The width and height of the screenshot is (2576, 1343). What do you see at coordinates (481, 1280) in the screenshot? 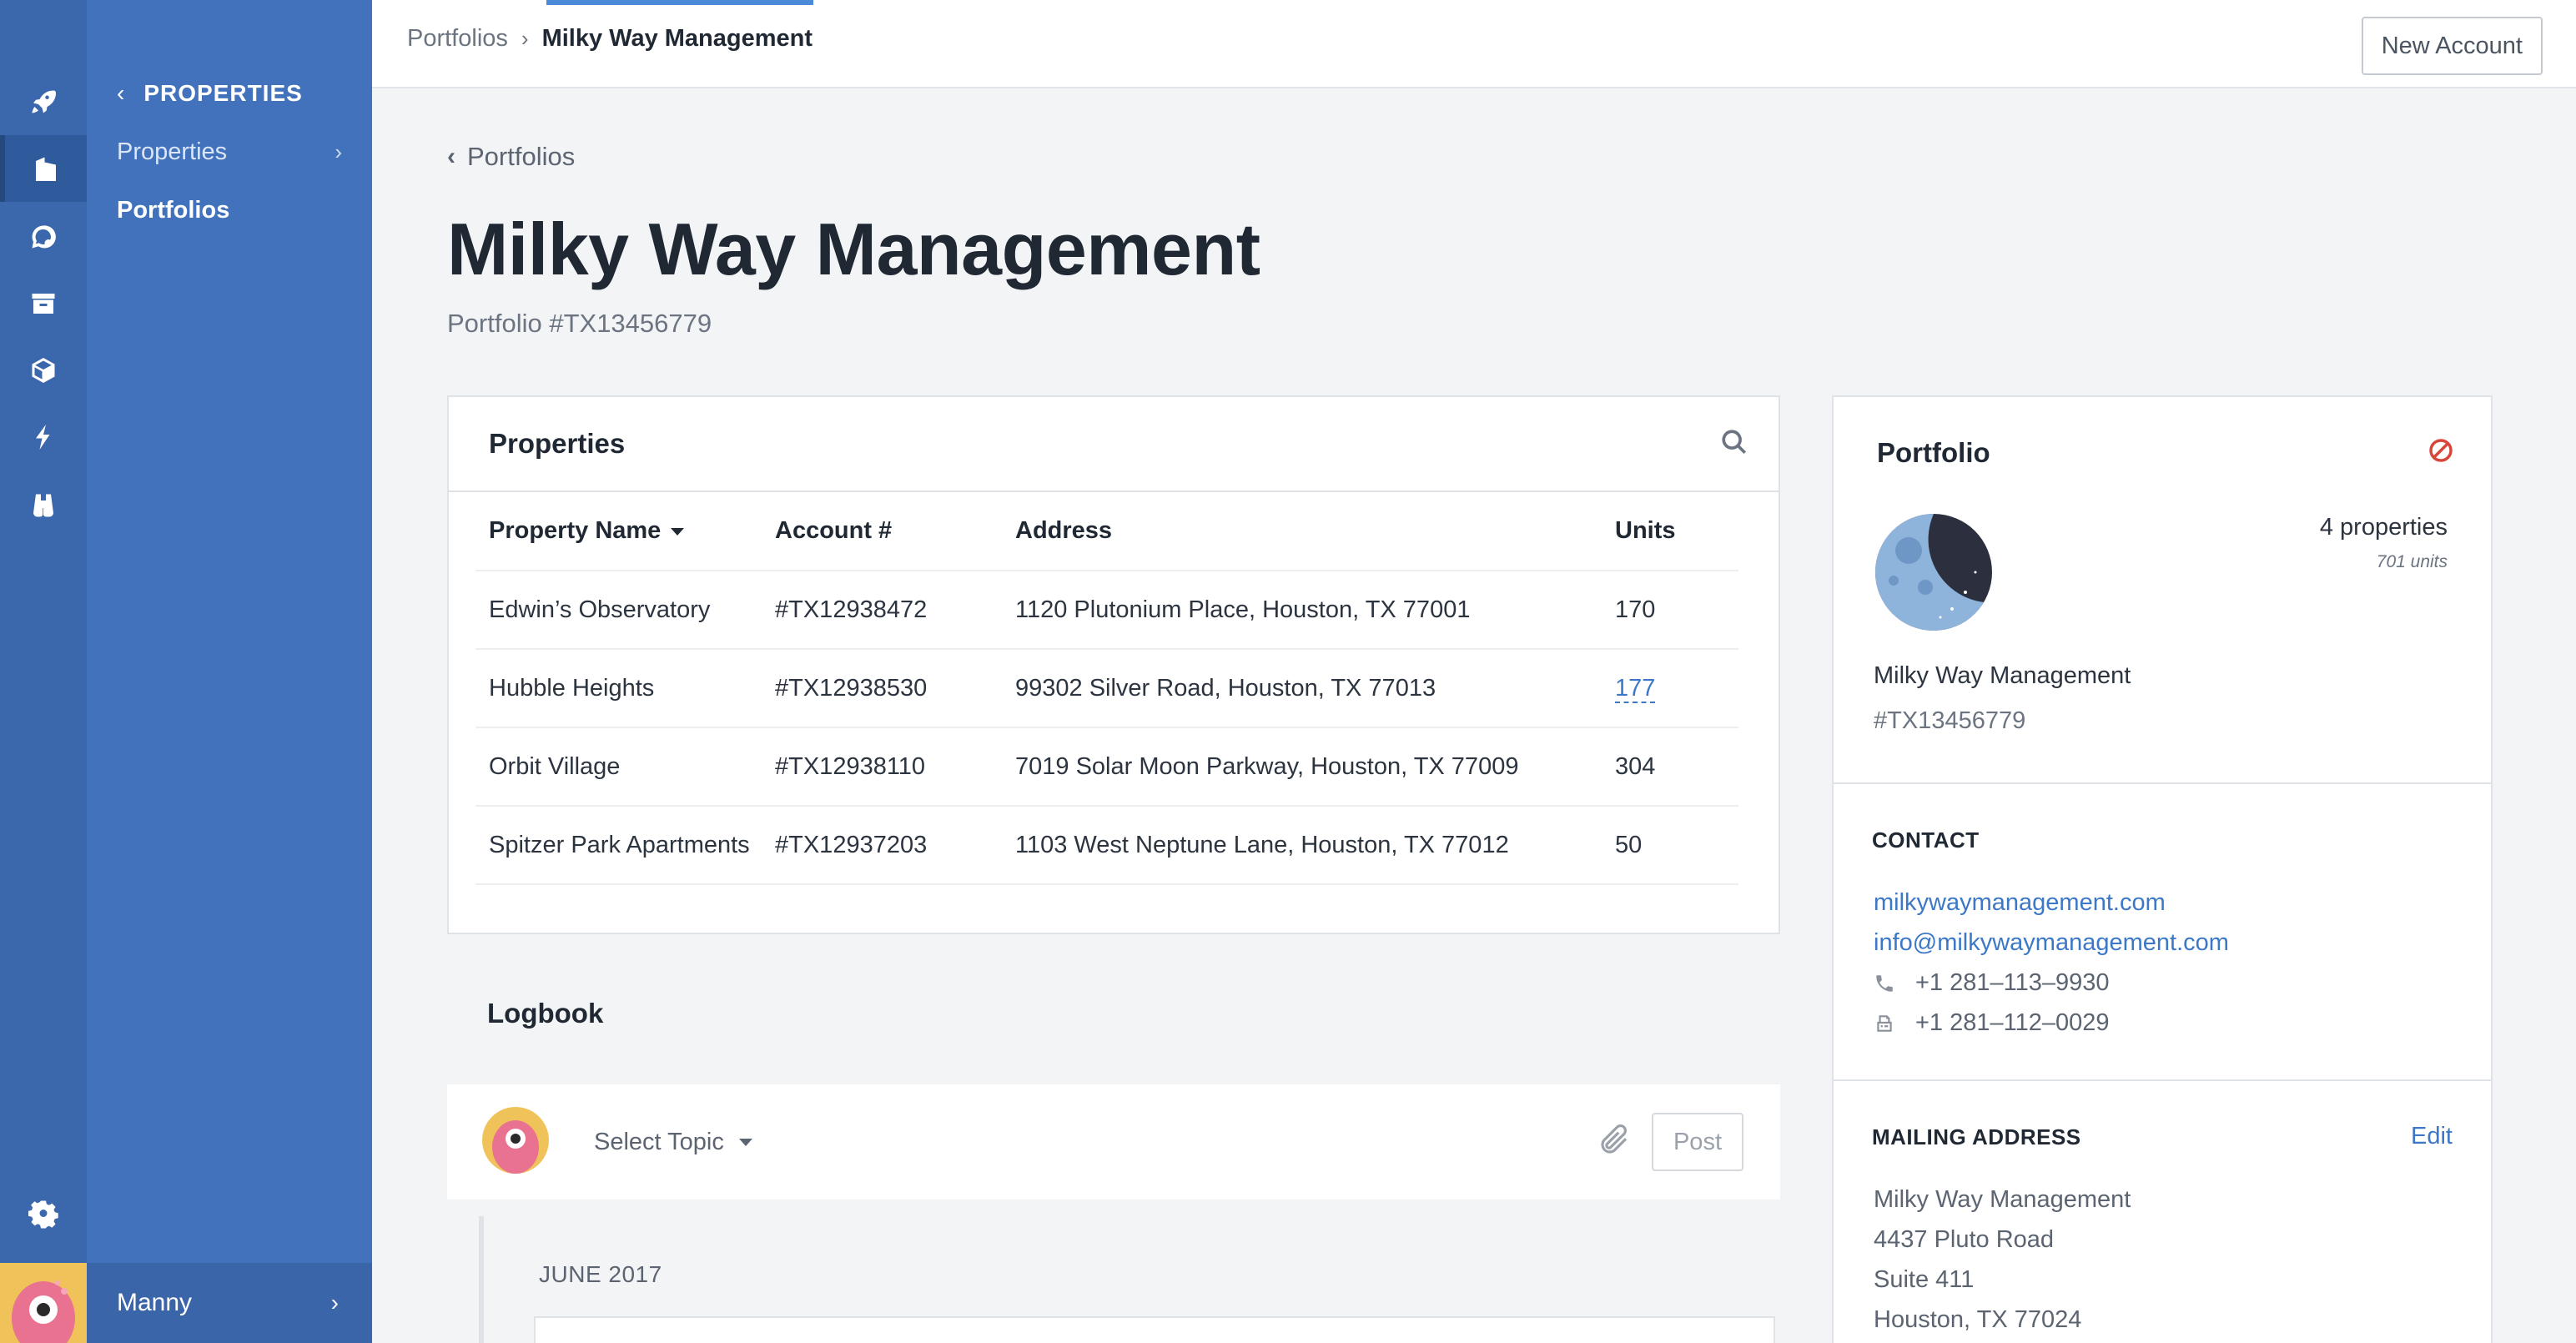
I see `timeline-line` at bounding box center [481, 1280].